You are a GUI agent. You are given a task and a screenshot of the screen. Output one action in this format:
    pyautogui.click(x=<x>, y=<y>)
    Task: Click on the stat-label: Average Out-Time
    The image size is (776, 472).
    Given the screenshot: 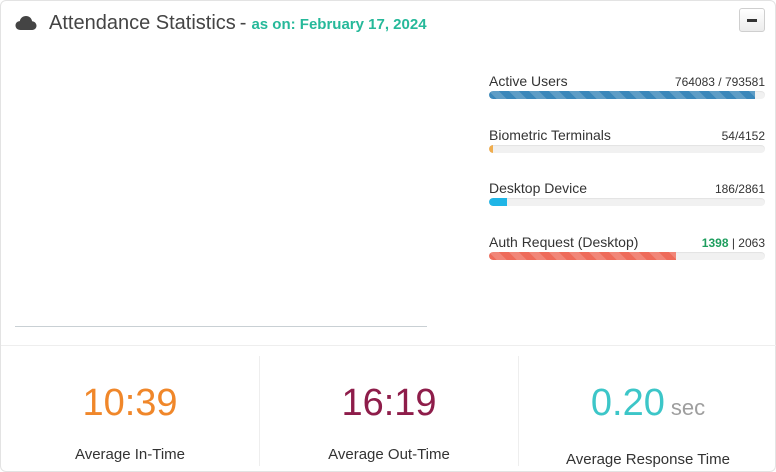 What is the action you would take?
    pyautogui.click(x=389, y=454)
    